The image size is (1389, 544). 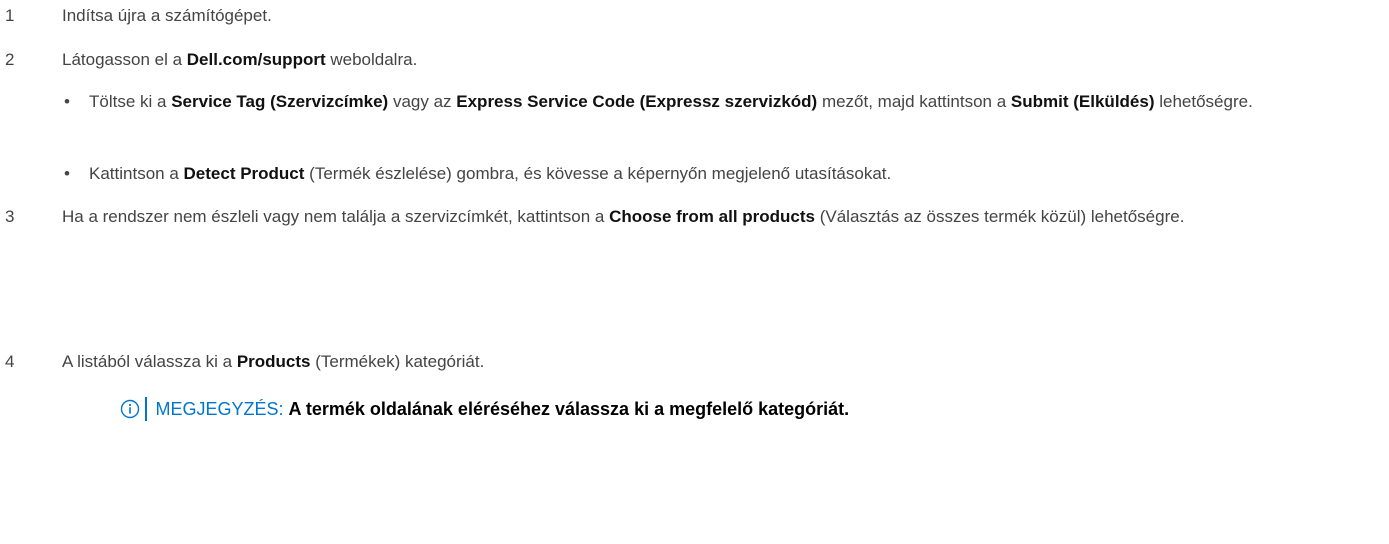 What do you see at coordinates (10, 59) in the screenshot?
I see `step-number: 2` at bounding box center [10, 59].